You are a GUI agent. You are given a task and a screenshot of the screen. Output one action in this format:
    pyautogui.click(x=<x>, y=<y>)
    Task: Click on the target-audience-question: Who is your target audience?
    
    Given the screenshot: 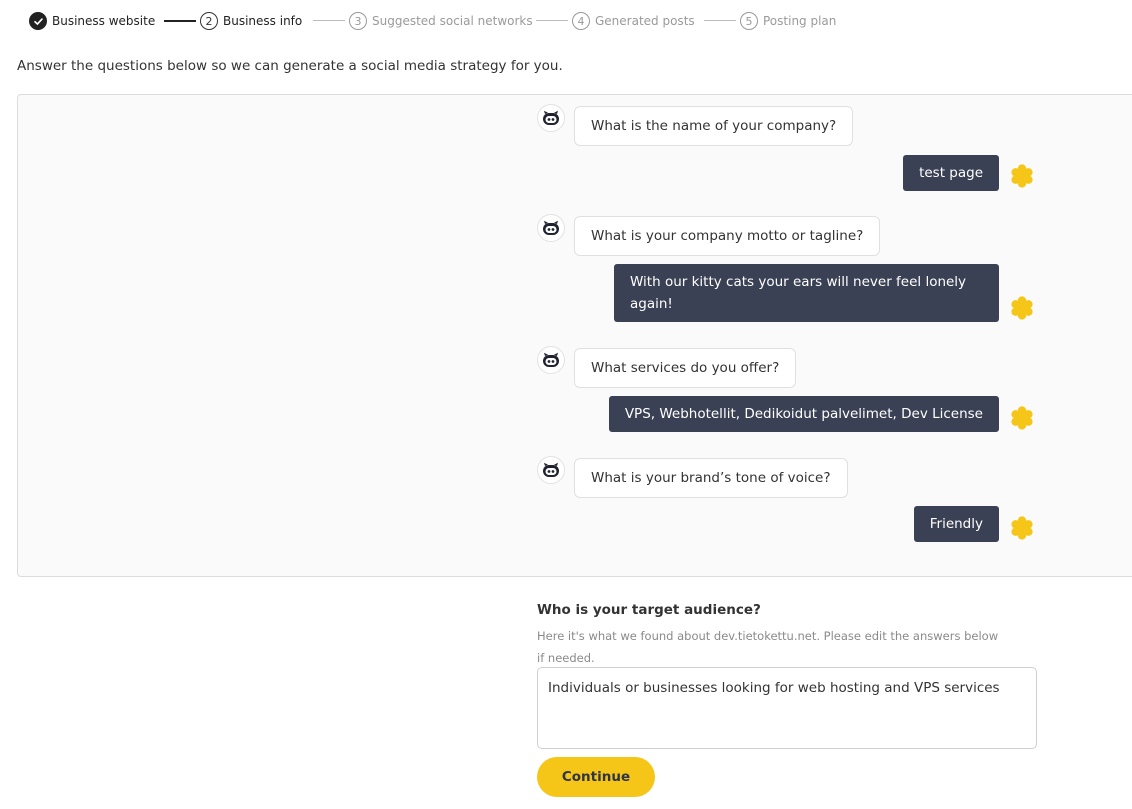 What is the action you would take?
    pyautogui.click(x=649, y=610)
    